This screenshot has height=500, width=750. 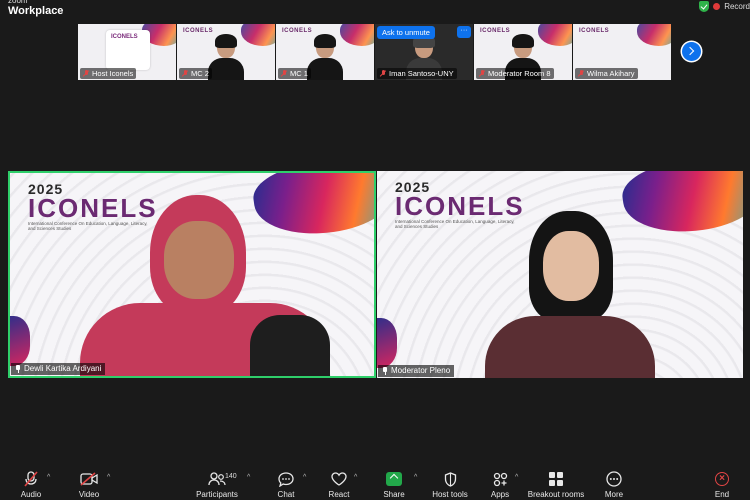 I want to click on breakout-rooms-icon, so click(x=556, y=479).